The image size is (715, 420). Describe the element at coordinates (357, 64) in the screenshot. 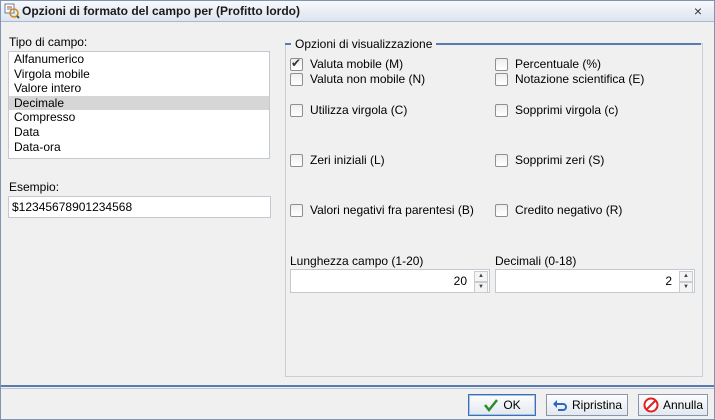

I see `checkbox-label: Valuta mobile (M)` at that location.